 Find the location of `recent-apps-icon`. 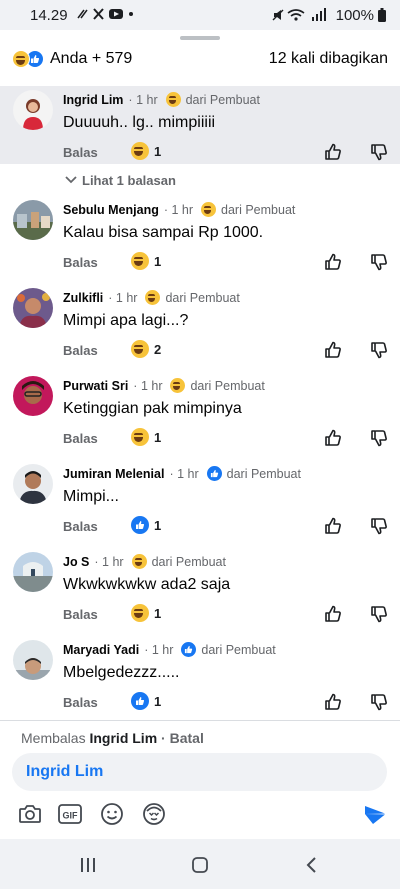

recent-apps-icon is located at coordinates (88, 865).